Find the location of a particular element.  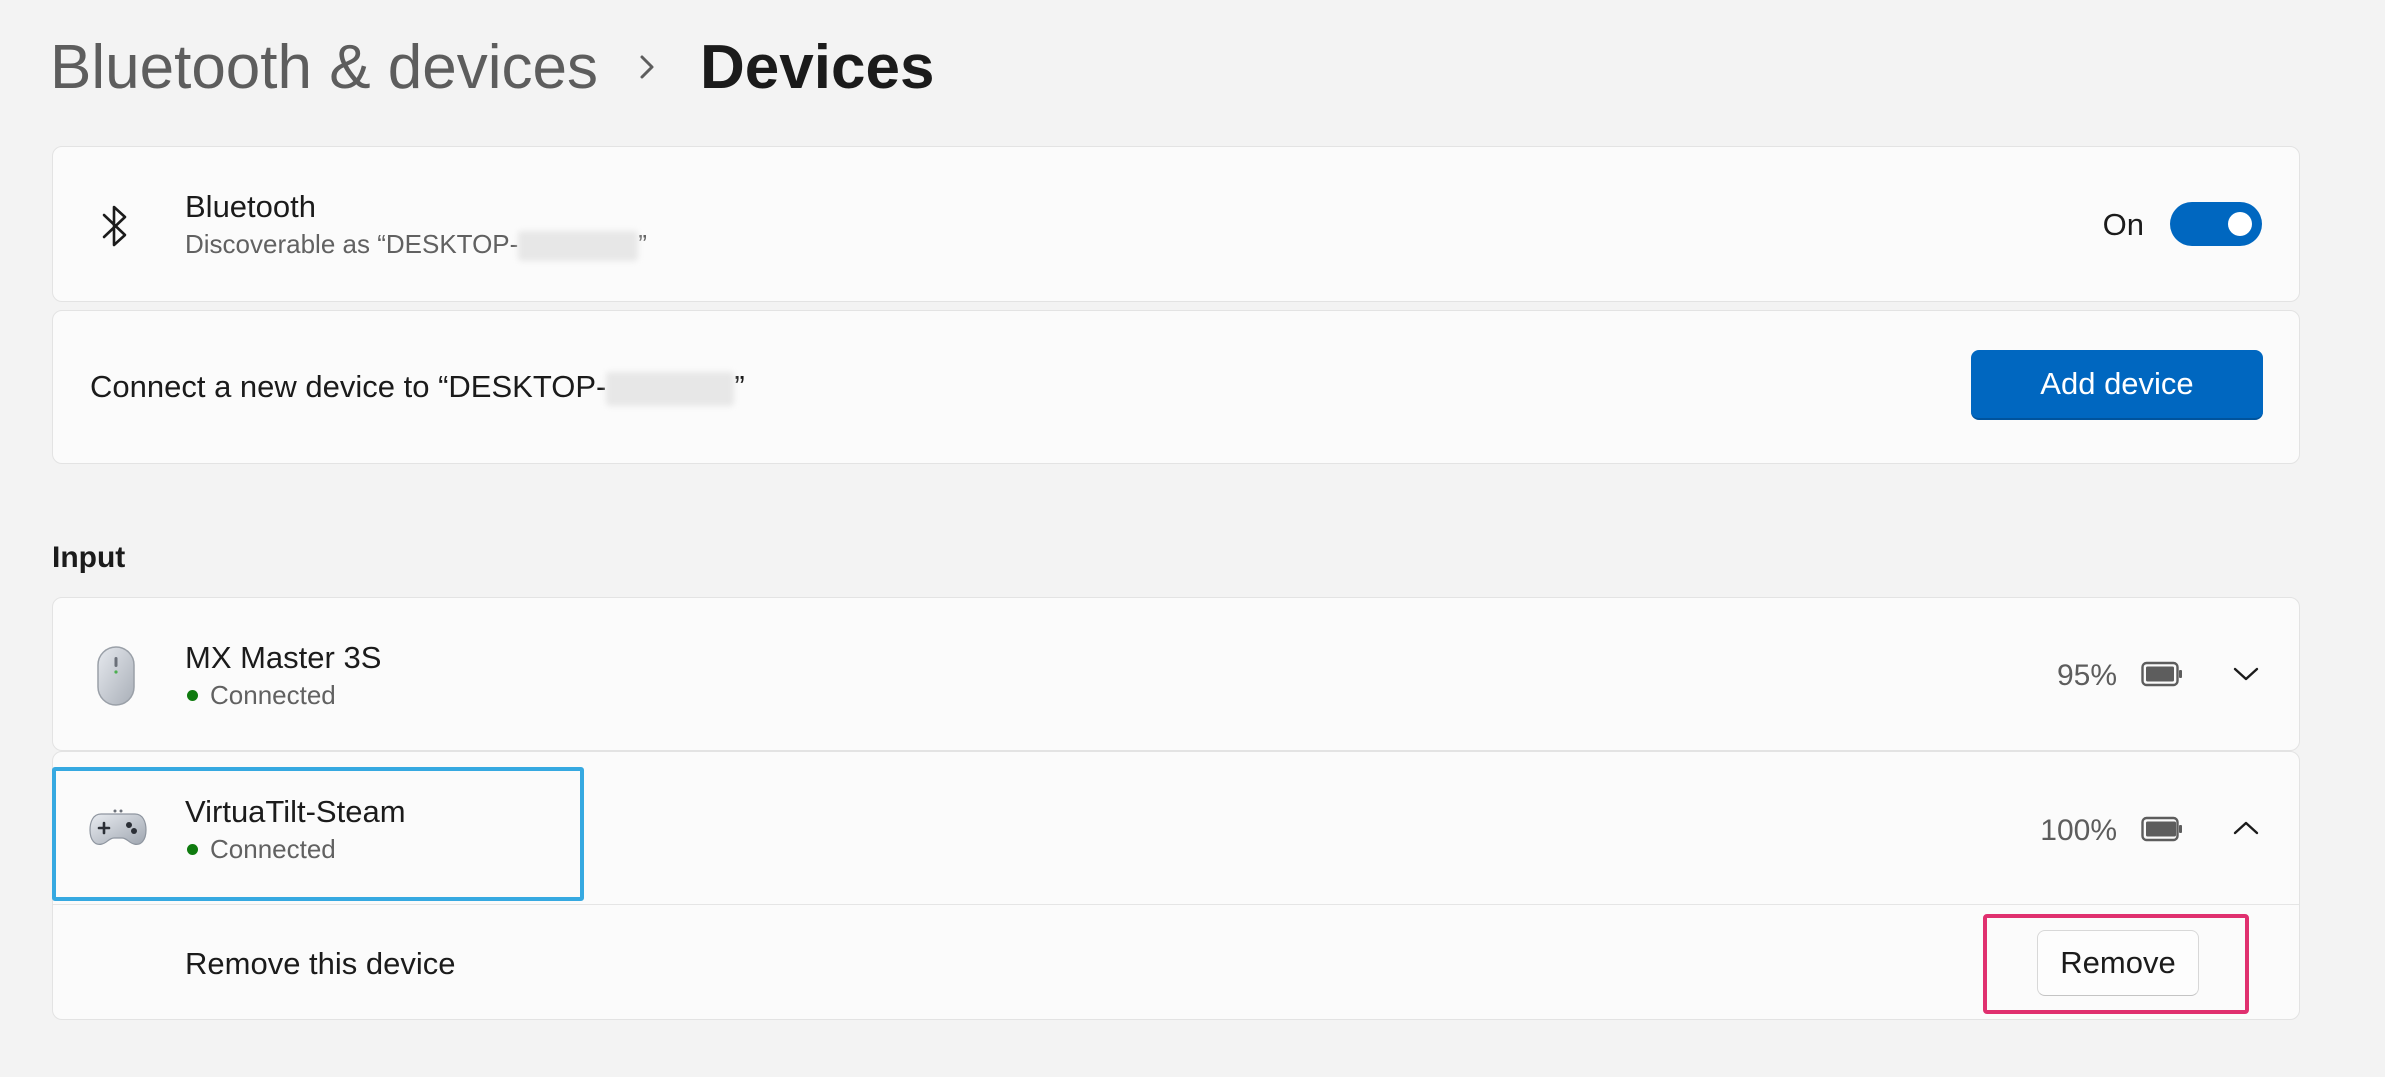

battery-percent: 100% is located at coordinates (2078, 830).